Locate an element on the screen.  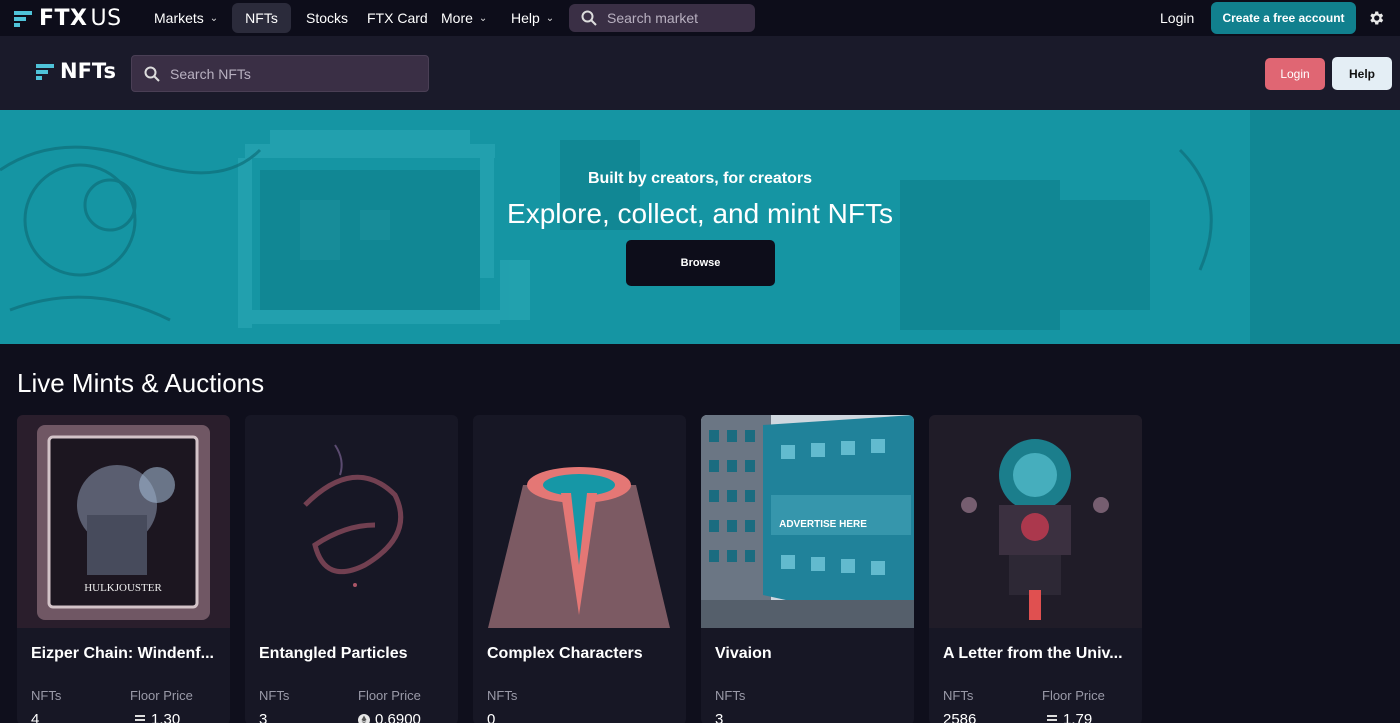
eth-coin-icon is located at coordinates (364, 718).